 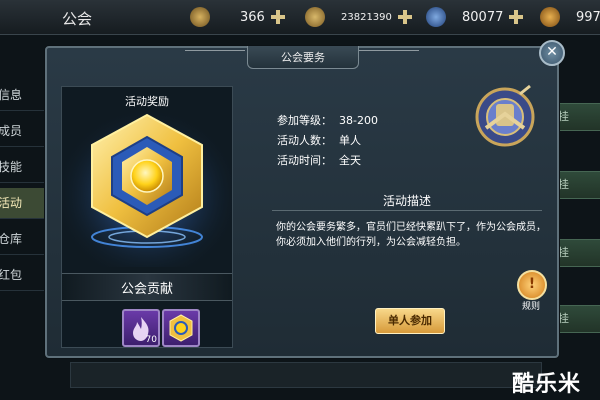 What do you see at coordinates (350, 160) in the screenshot?
I see `info-value: 全天` at bounding box center [350, 160].